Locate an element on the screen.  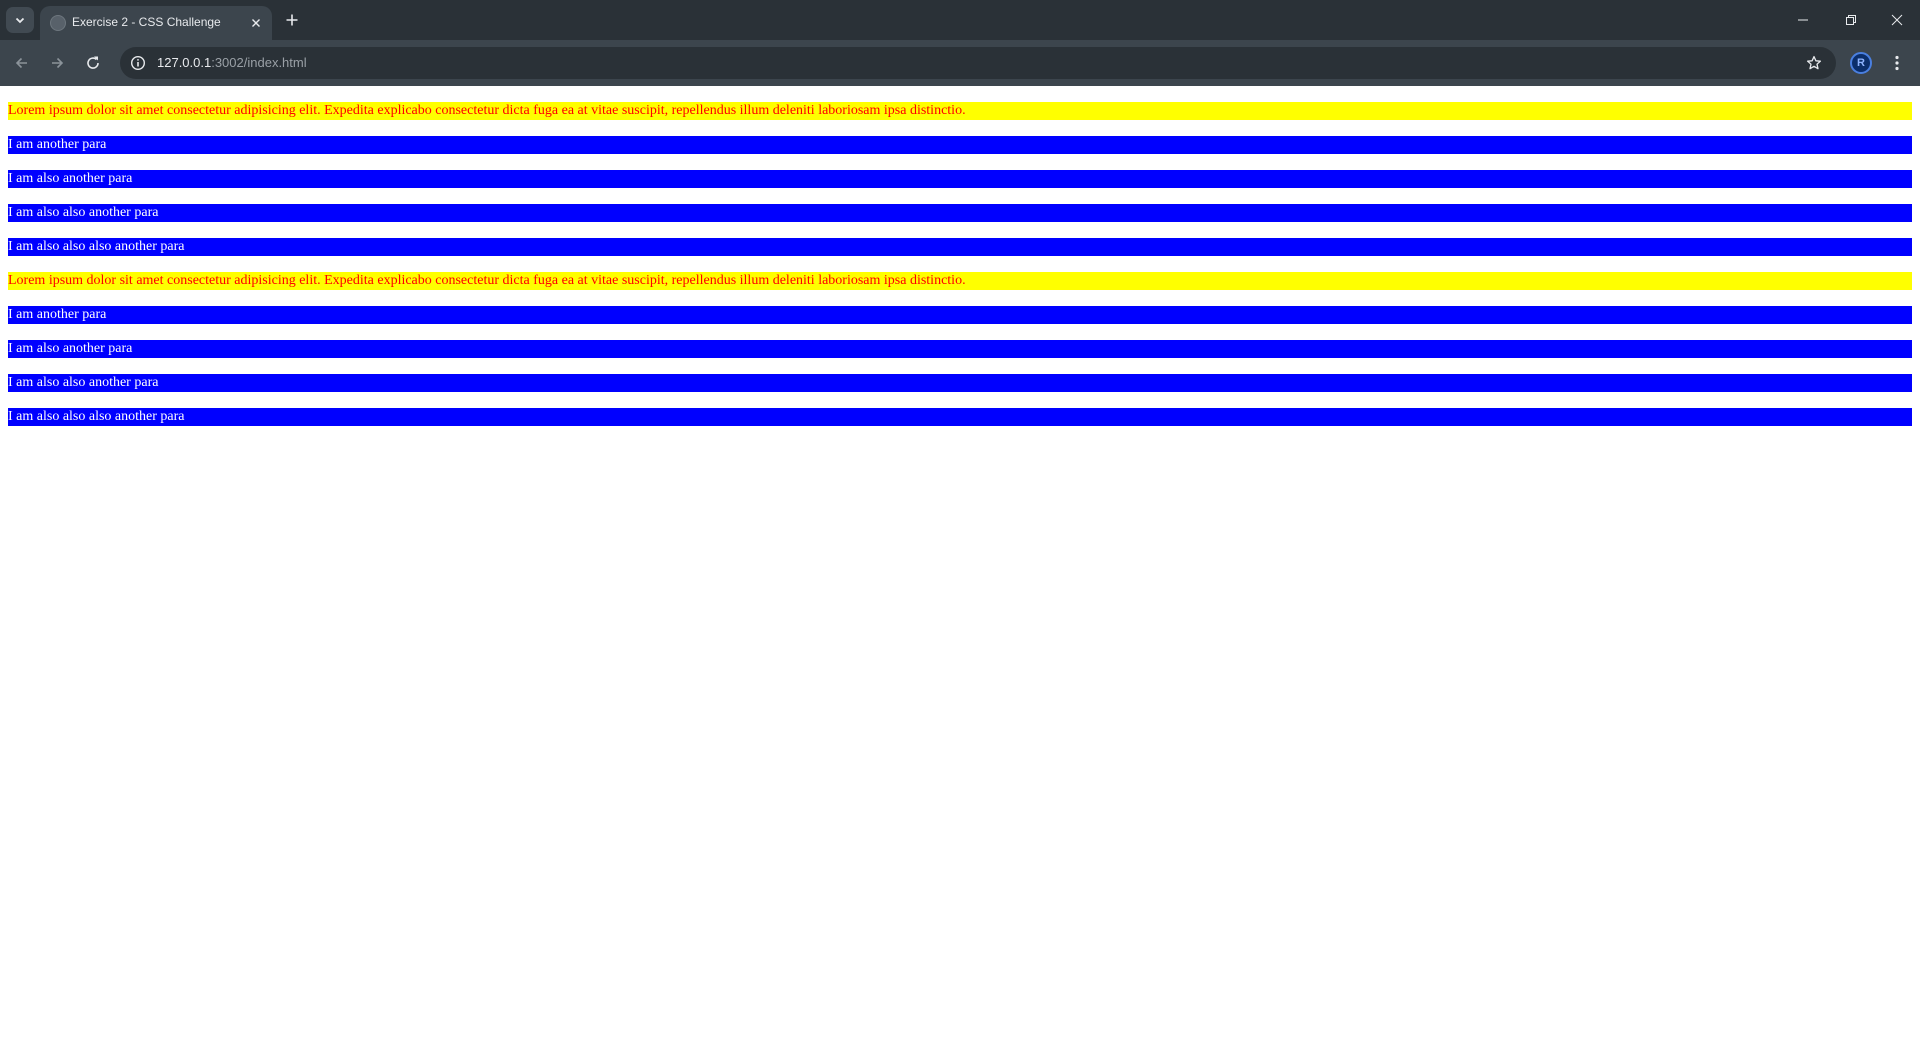
restore-icon is located at coordinates (1851, 20).